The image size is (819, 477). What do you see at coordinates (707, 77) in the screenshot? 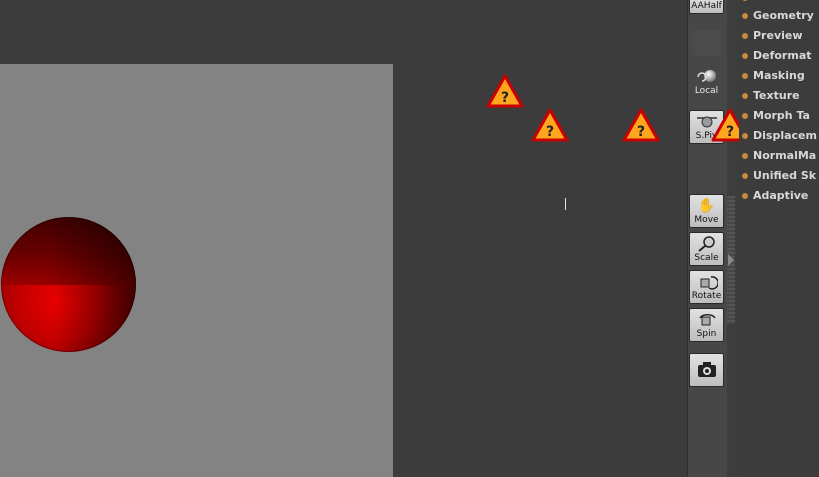
I see `local-sphere-icon` at bounding box center [707, 77].